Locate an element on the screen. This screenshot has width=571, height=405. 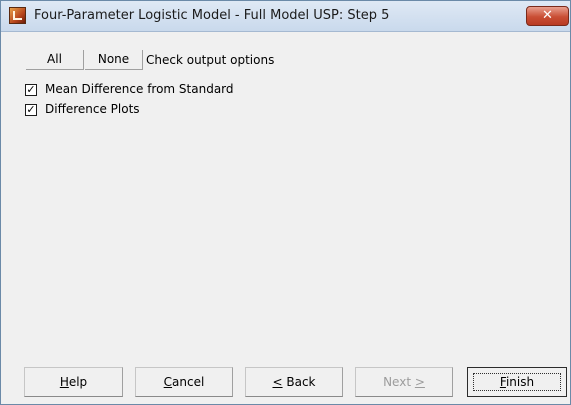
mean-difference-checkbox: ✓ is located at coordinates (31, 90).